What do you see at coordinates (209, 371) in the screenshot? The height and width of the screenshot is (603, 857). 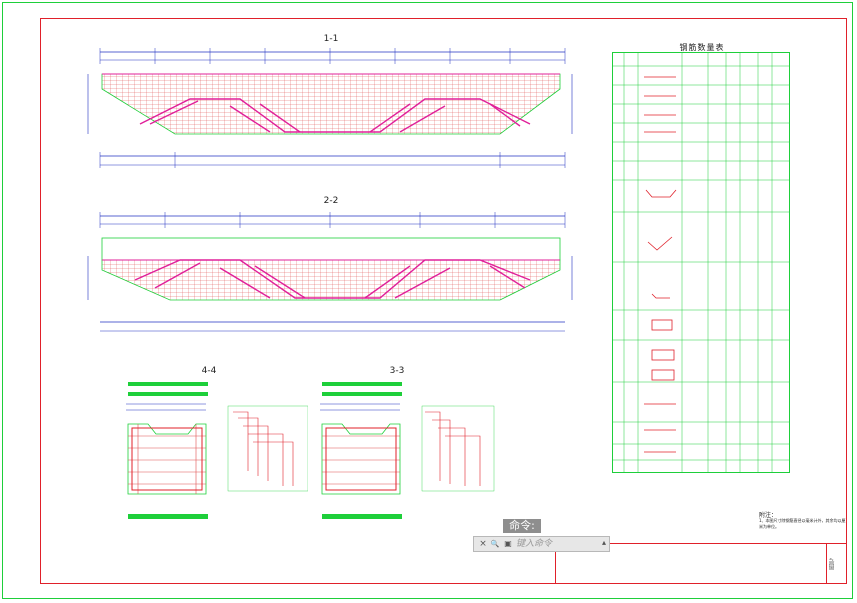 I see `section-4-title: 4-4` at bounding box center [209, 371].